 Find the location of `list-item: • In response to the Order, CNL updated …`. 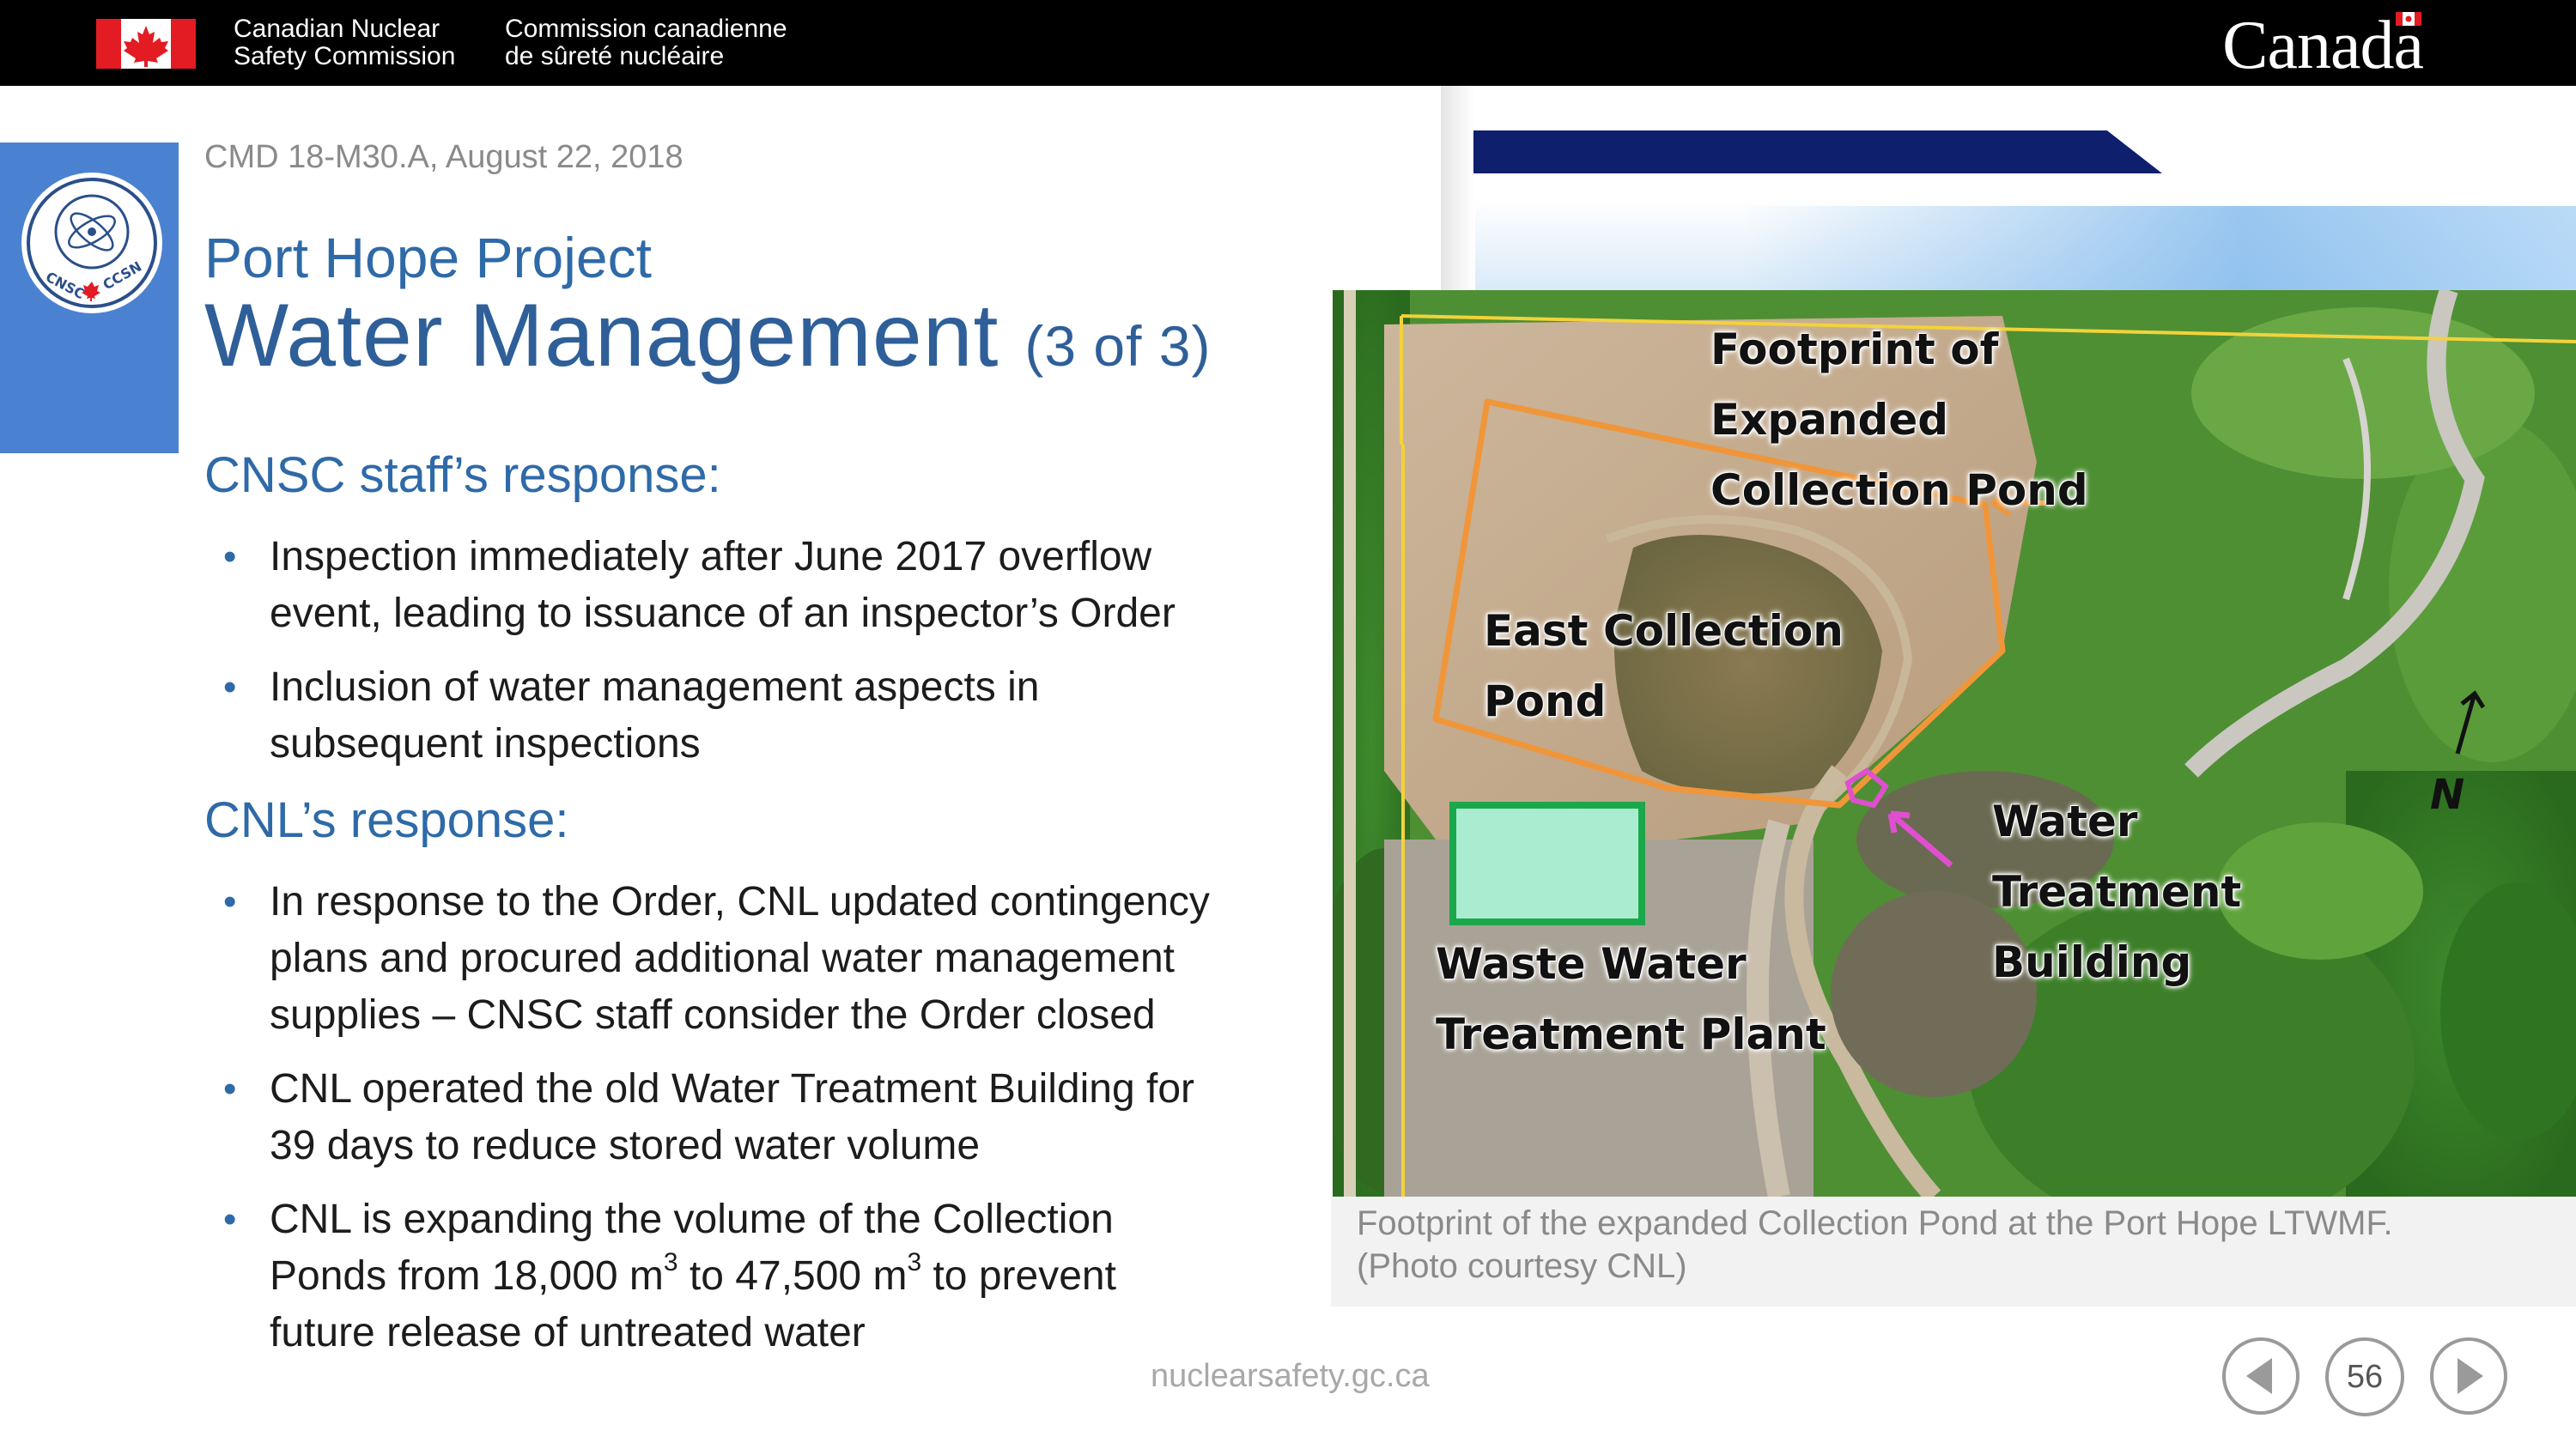

list-item: • In response to the Order, CNL updated … is located at coordinates (746, 959).